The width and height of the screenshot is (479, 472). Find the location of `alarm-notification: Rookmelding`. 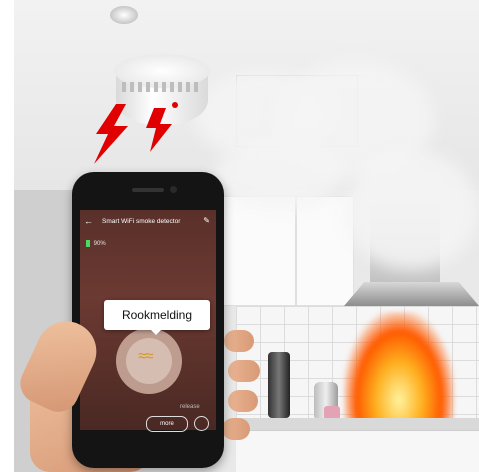

alarm-notification: Rookmelding is located at coordinates (157, 315).